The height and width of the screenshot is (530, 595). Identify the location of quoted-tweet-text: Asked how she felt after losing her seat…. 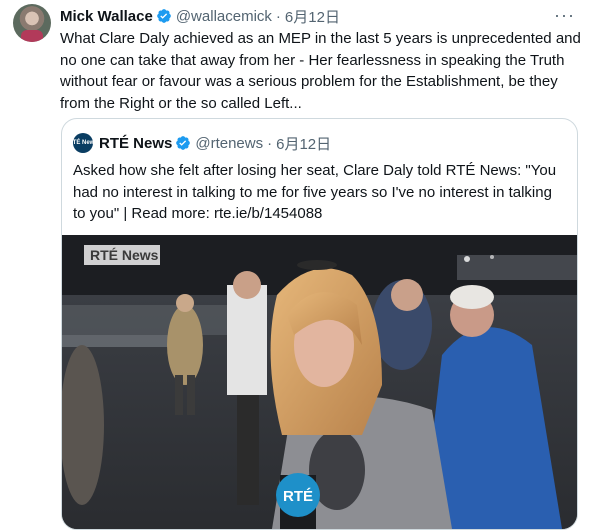
(315, 192).